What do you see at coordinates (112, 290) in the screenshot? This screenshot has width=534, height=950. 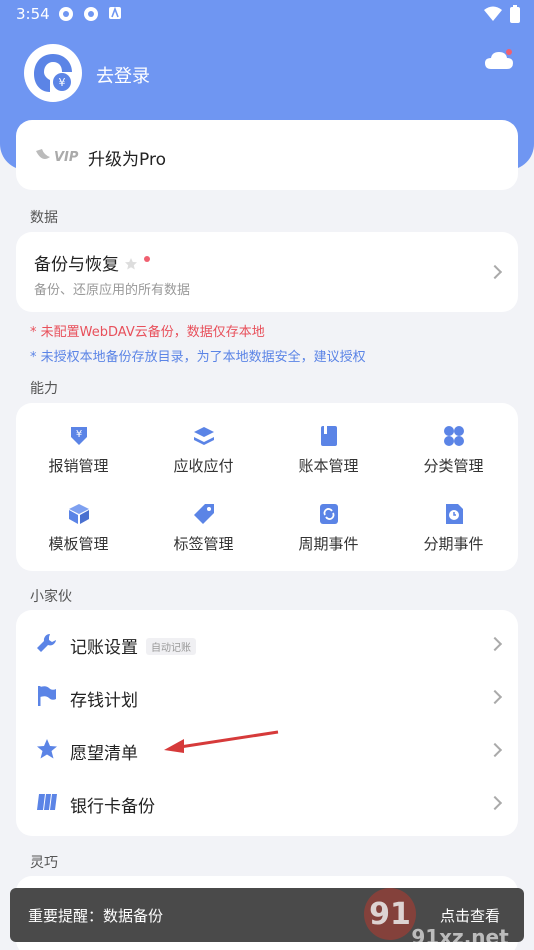 I see `backup-subtitle: 备份、还原应用的所有数据` at bounding box center [112, 290].